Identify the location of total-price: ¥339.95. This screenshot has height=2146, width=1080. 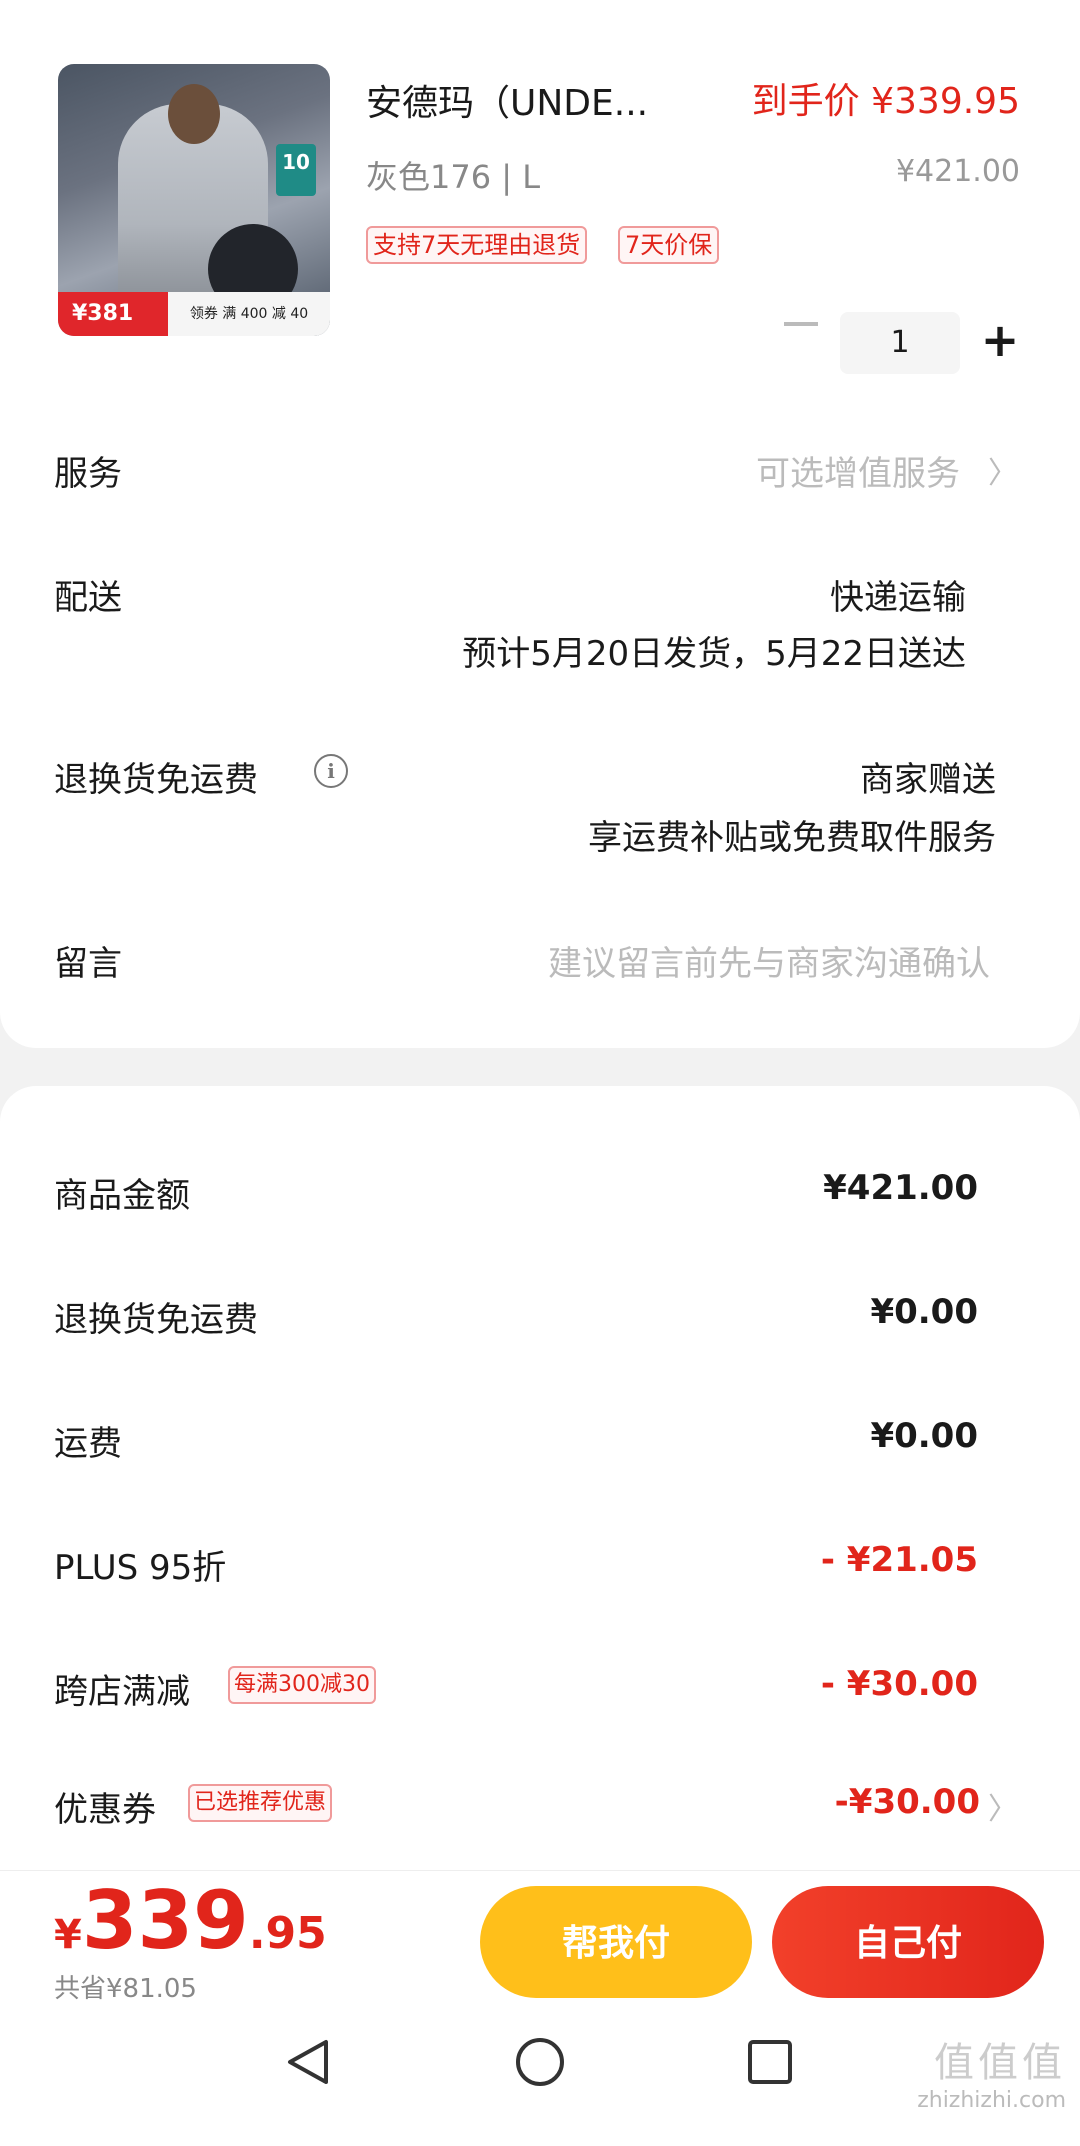
(190, 1920).